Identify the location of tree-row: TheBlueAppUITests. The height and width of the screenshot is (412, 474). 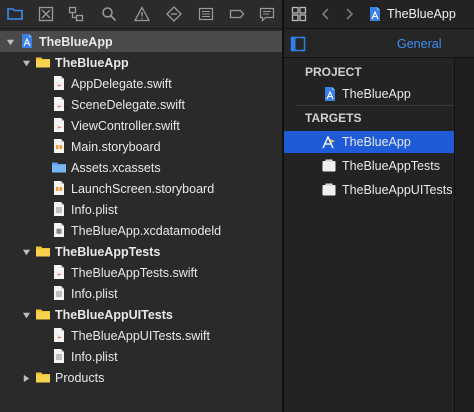
(141, 314).